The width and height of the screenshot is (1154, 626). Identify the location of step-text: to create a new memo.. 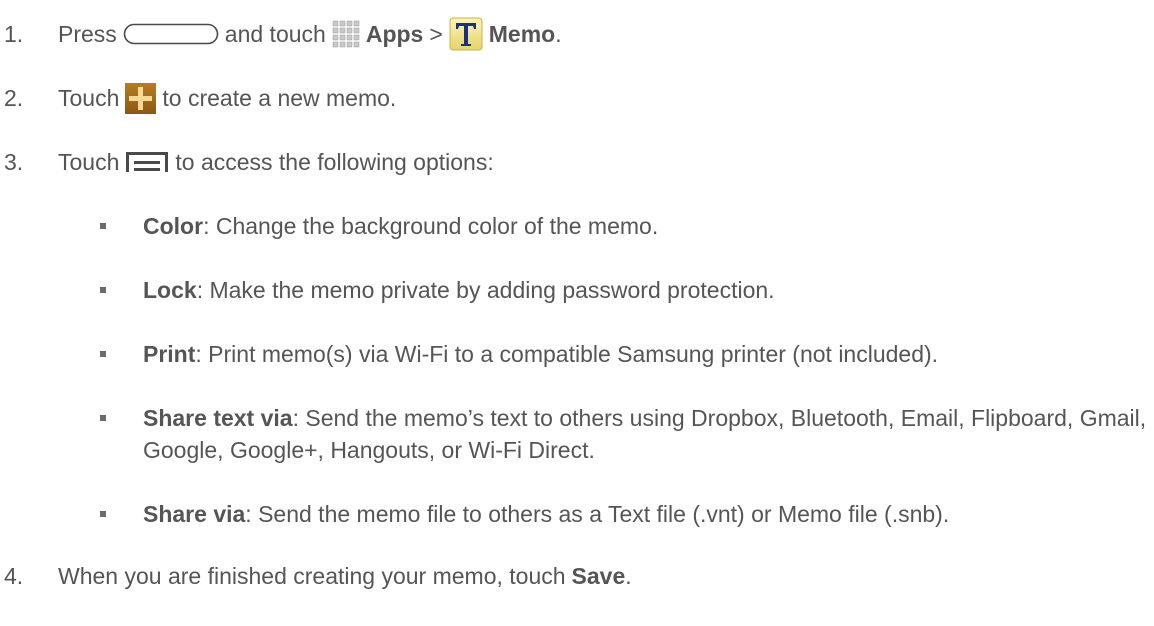
(279, 98).